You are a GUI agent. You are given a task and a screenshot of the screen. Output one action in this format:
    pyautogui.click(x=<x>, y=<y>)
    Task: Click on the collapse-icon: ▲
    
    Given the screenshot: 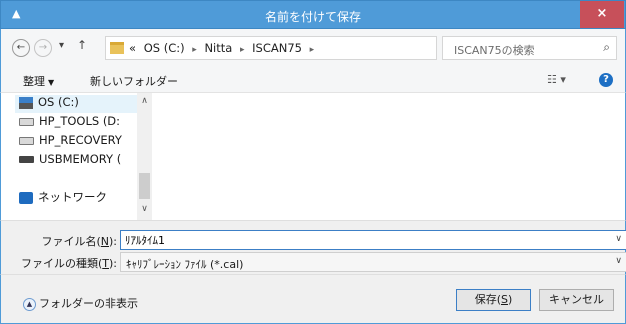 What is the action you would take?
    pyautogui.click(x=29, y=304)
    